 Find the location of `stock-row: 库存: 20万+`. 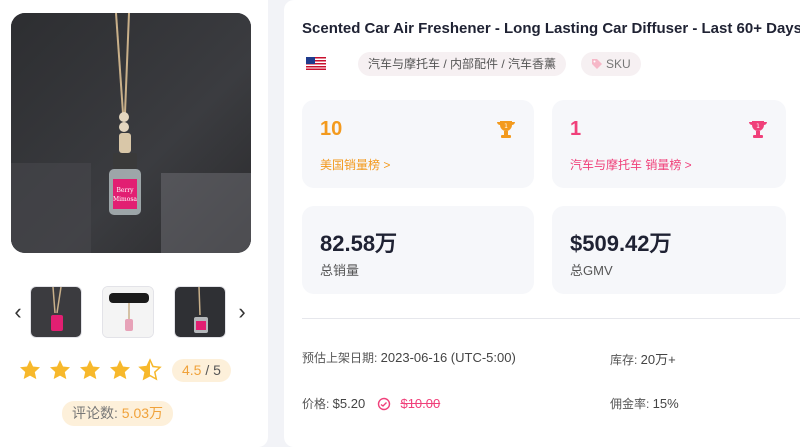

stock-row: 库存: 20万+ is located at coordinates (643, 358).